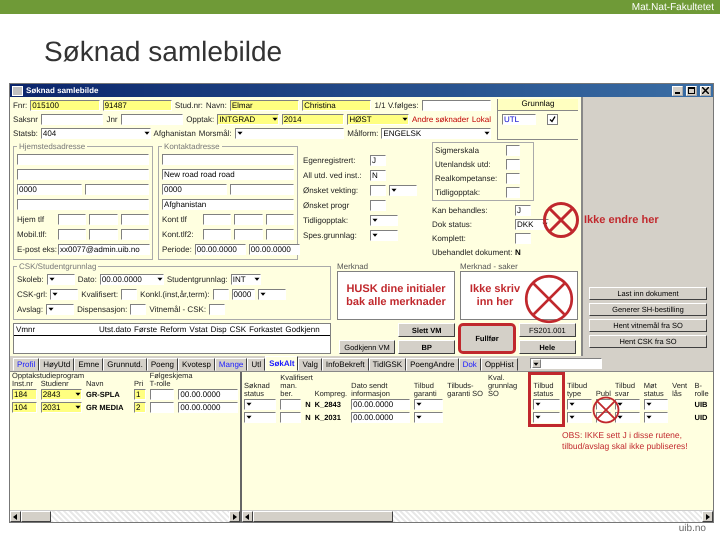  I want to click on dropdown: 2843, so click(61, 394).